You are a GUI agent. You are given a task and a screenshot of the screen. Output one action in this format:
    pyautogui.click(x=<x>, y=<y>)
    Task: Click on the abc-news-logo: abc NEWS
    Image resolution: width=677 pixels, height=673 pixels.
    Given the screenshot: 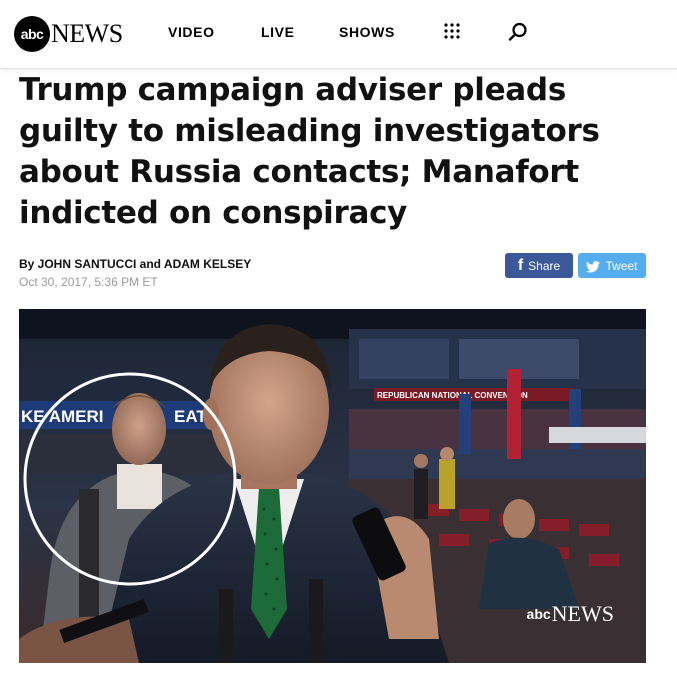 What is the action you would take?
    pyautogui.click(x=68, y=34)
    